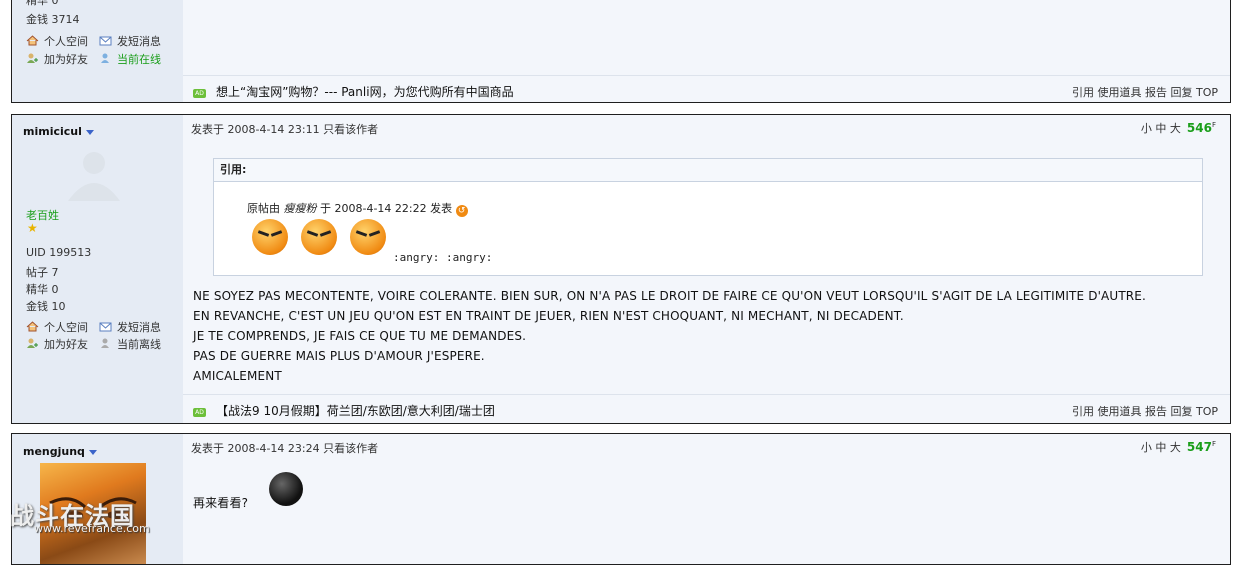 The image size is (1245, 567). I want to click on user-offline-icon, so click(105, 343).